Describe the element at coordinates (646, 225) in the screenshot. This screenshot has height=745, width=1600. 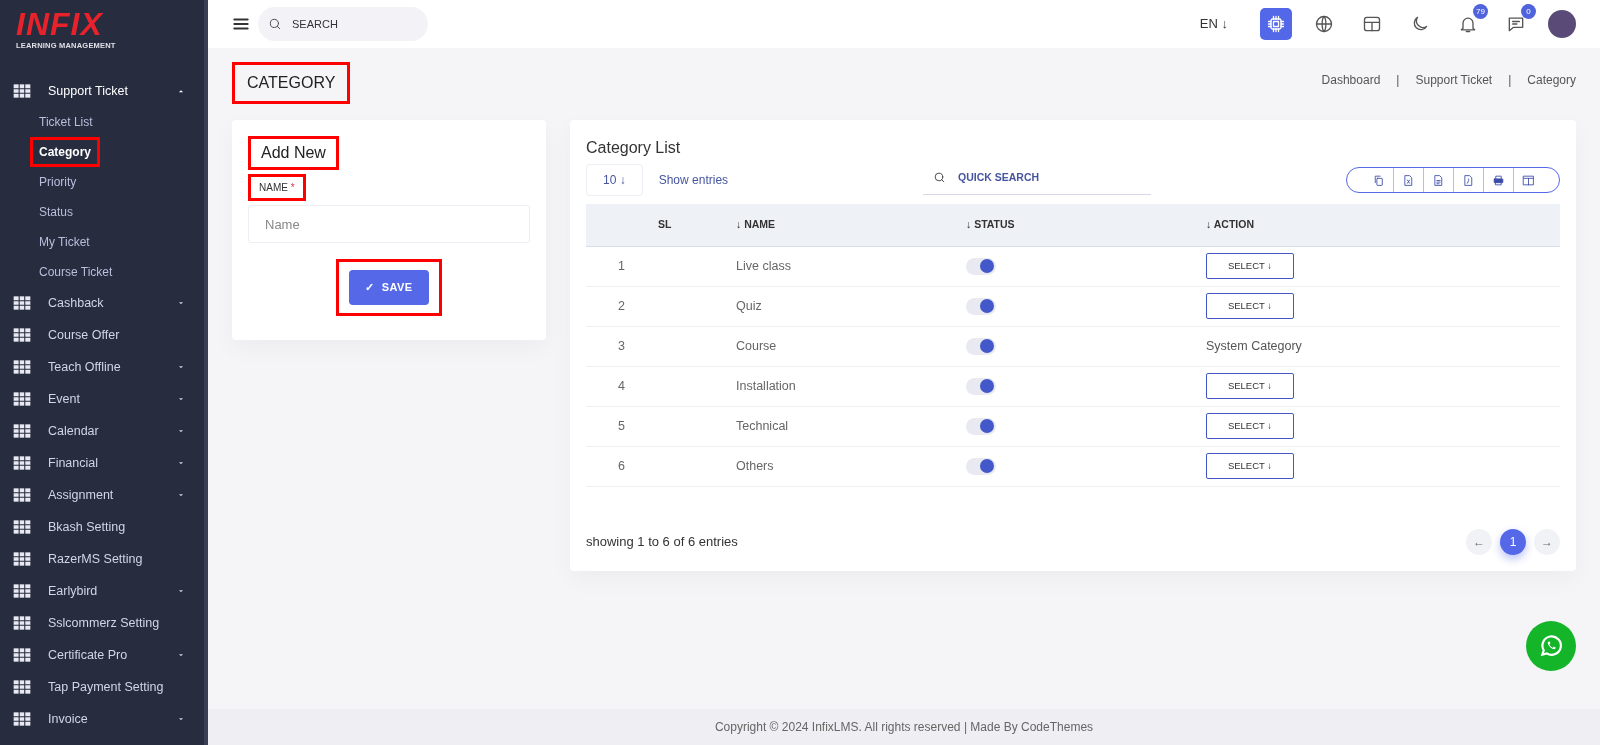
I see `column-header: SL` at that location.